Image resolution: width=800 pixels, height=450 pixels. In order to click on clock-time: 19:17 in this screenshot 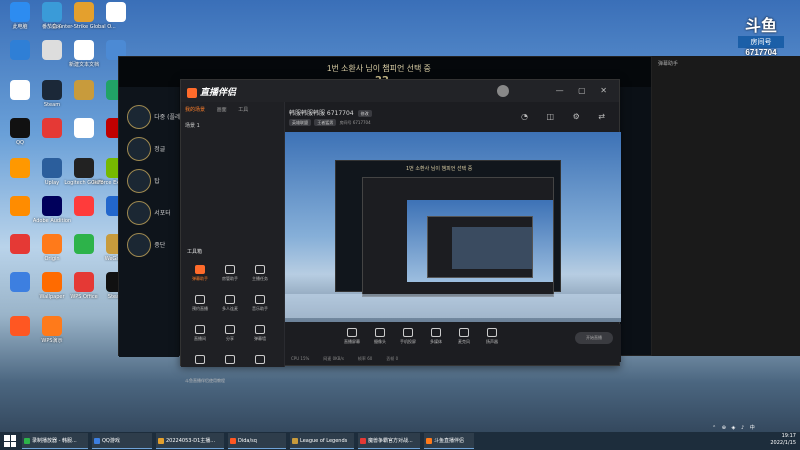, I will do `click(788, 436)`.